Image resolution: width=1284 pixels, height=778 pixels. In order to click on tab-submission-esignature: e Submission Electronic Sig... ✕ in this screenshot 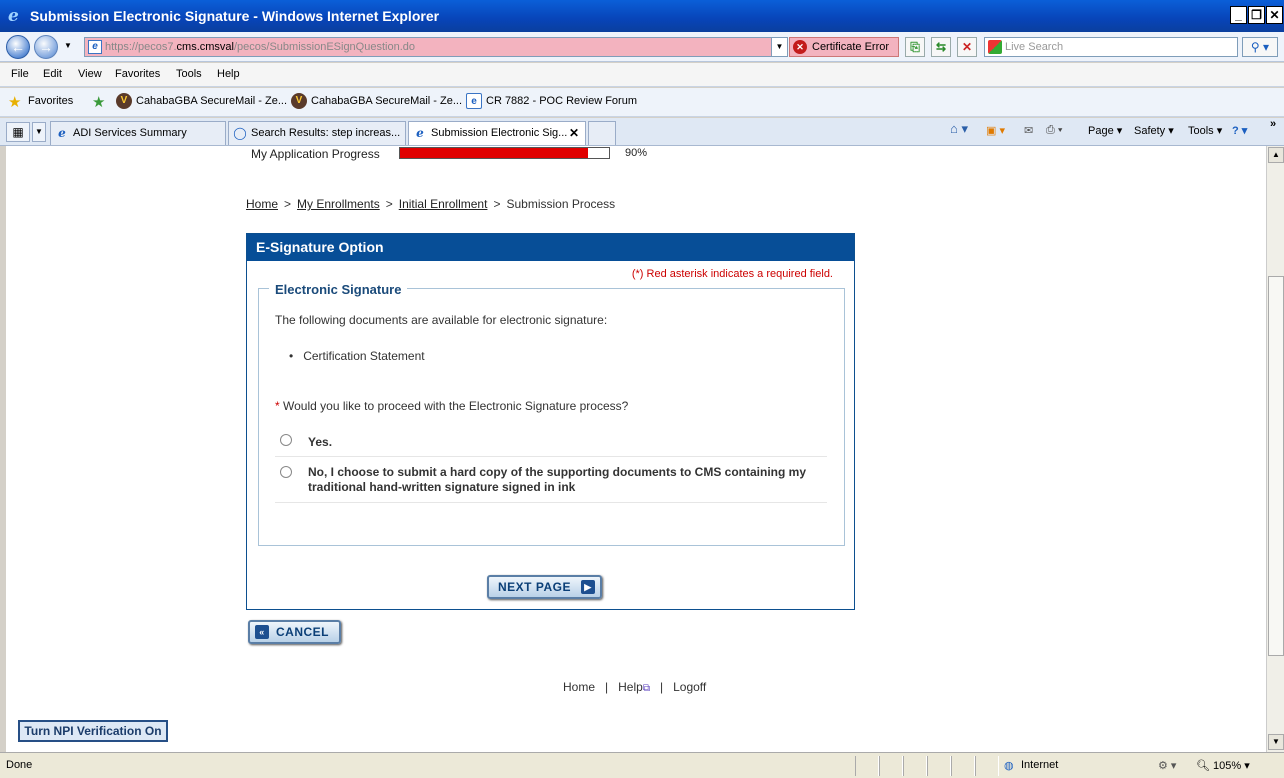, I will do `click(497, 133)`.